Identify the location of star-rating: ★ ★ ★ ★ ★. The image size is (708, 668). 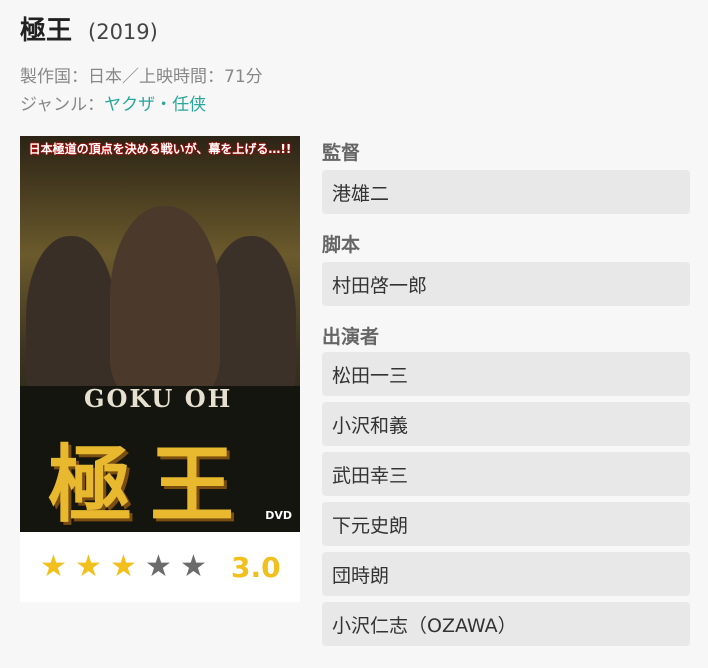
(123, 567).